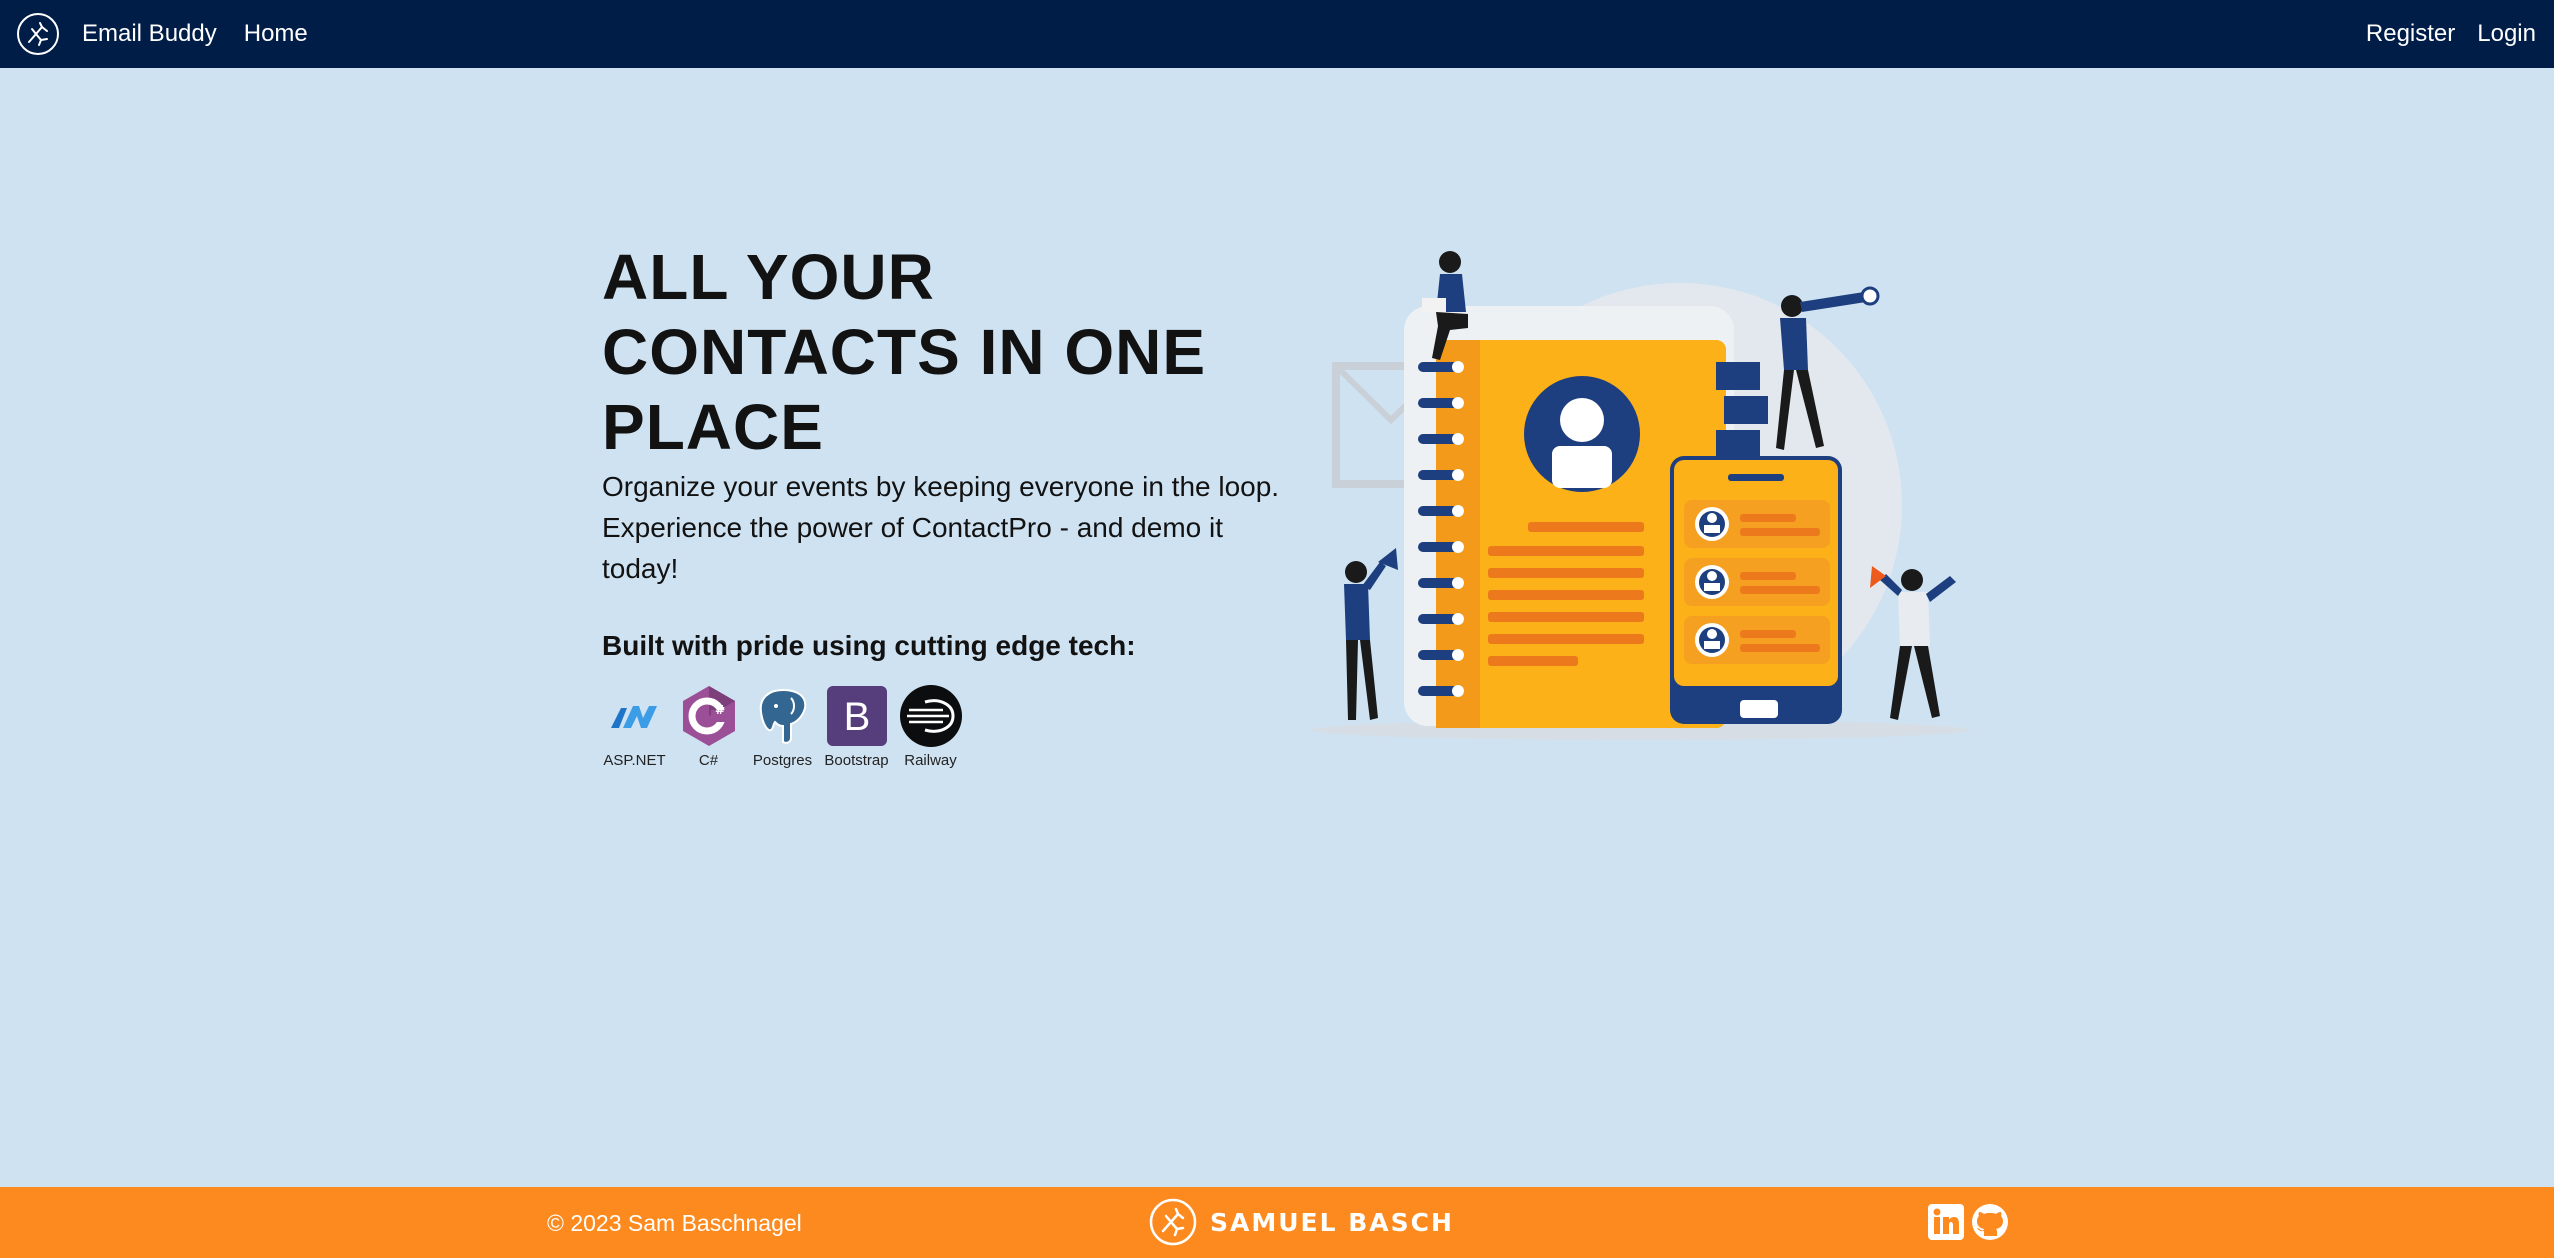 The height and width of the screenshot is (1258, 2554). Describe the element at coordinates (856, 760) in the screenshot. I see `tech-label: Bootstrap` at that location.